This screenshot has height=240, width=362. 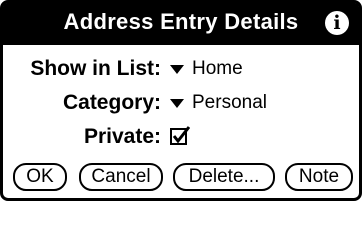 I want to click on show-in-list-picker: Home, so click(x=206, y=69).